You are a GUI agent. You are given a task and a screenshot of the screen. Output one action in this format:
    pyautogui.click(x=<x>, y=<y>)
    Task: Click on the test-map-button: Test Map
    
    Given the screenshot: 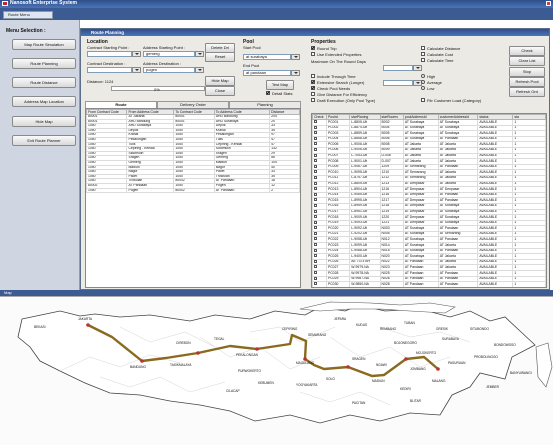 What is the action you would take?
    pyautogui.click(x=280, y=85)
    